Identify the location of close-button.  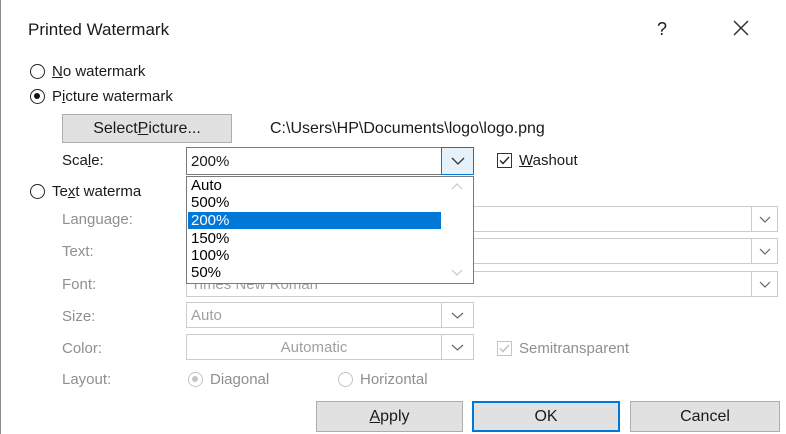
(741, 28).